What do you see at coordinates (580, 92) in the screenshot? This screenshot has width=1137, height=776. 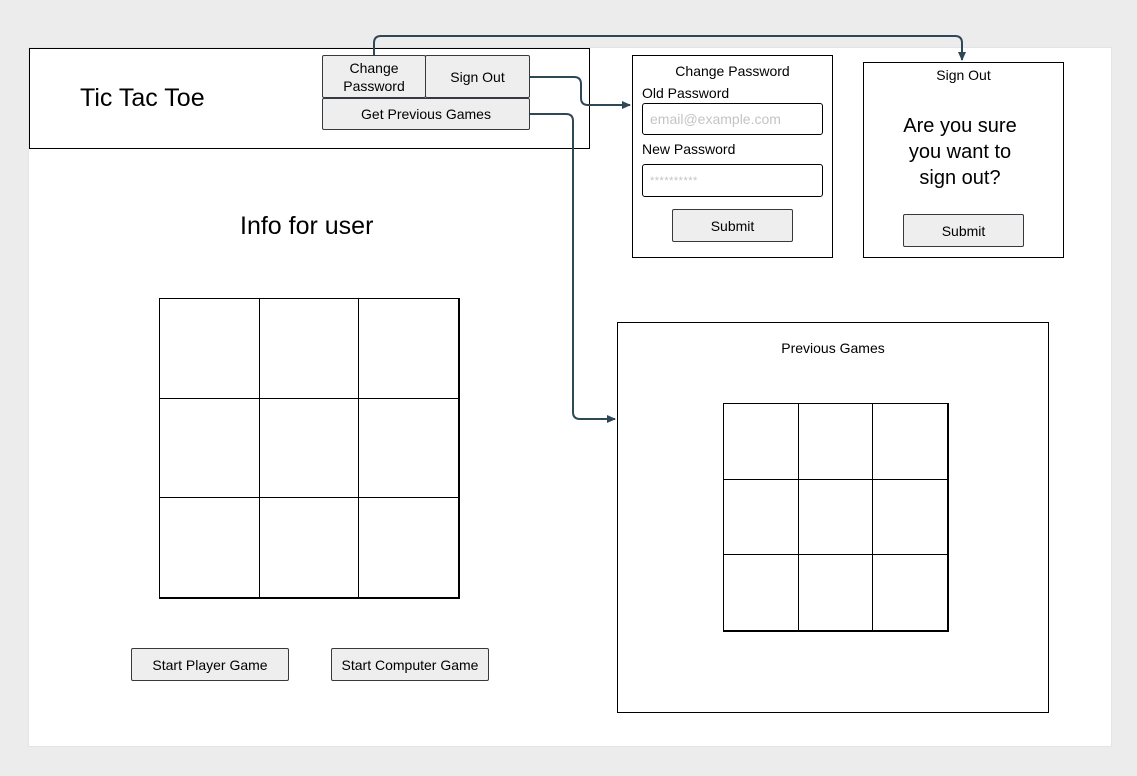 I see `arrow-sign-out-to-change-password-panel` at bounding box center [580, 92].